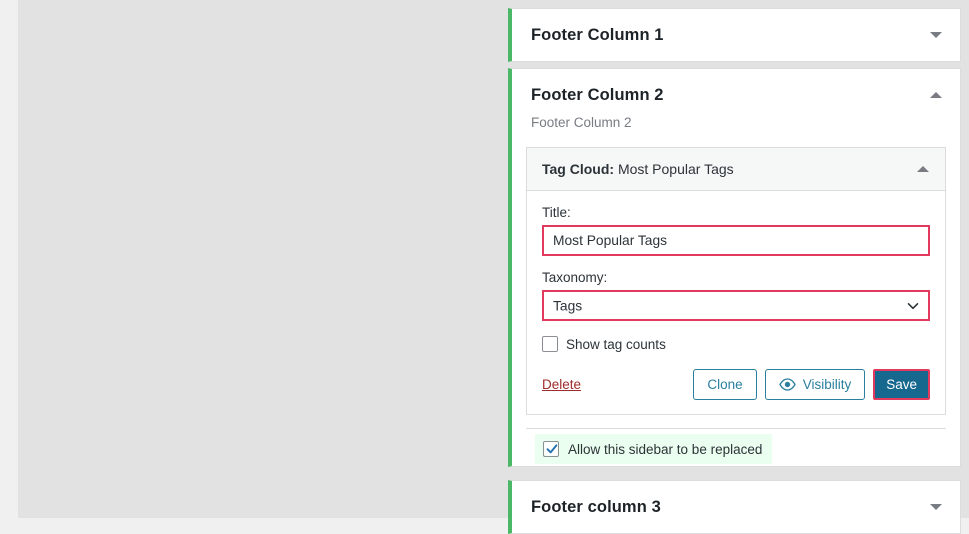 The image size is (969, 534). I want to click on allow-sidebar-replace-highlight: Allow this sidebar to be replaced, so click(654, 449).